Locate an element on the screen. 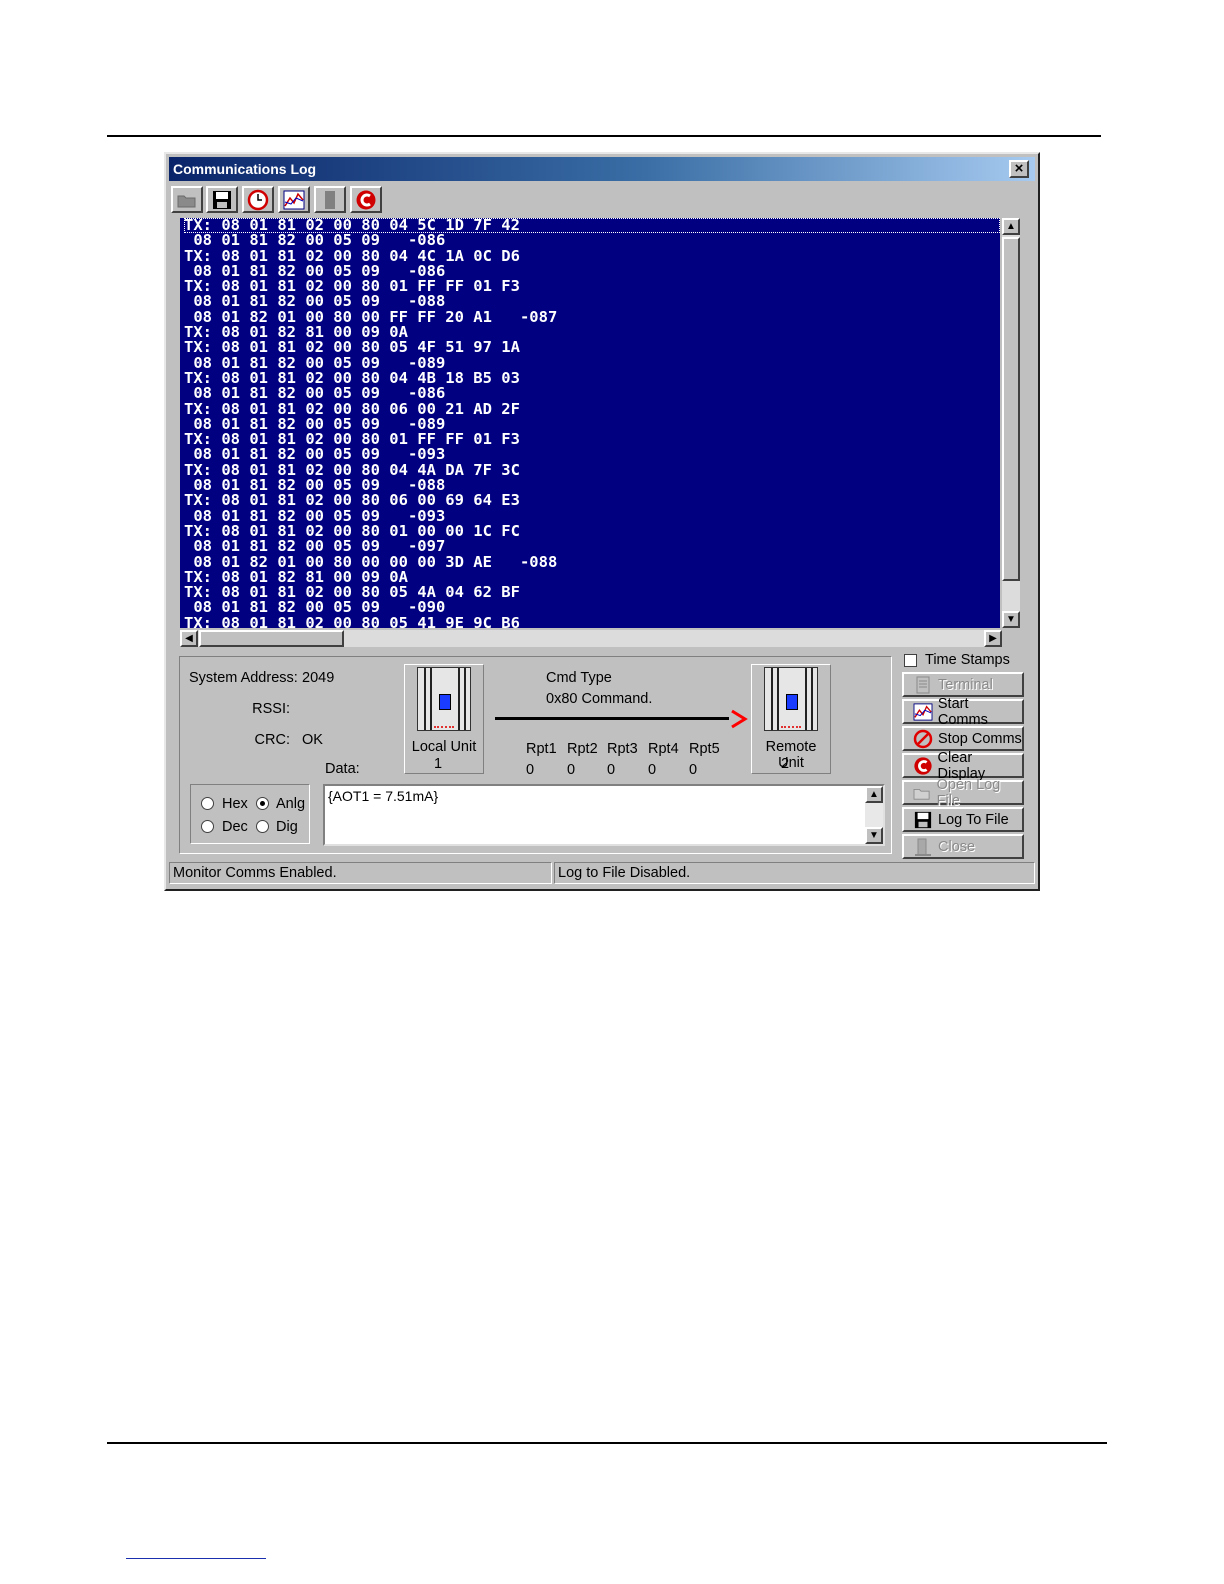 The image size is (1224, 1584). close-window-button: × is located at coordinates (1019, 169).